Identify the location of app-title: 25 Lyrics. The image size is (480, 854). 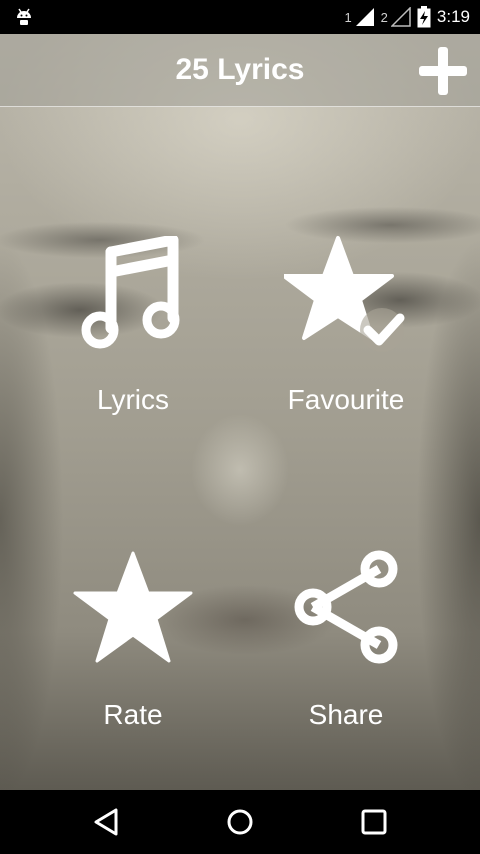
(240, 69).